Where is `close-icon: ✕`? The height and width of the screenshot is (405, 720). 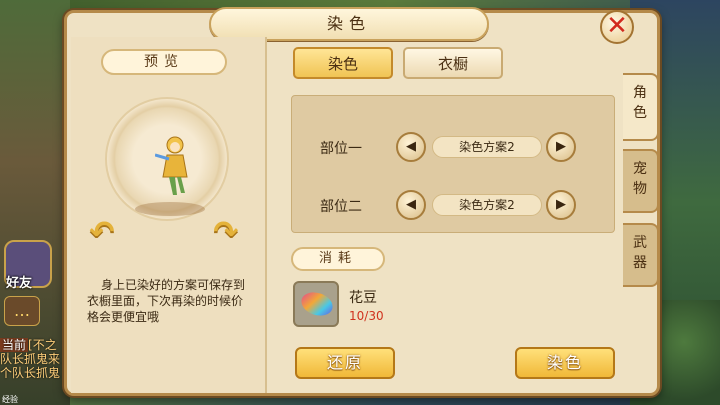 close-icon: ✕ is located at coordinates (617, 27).